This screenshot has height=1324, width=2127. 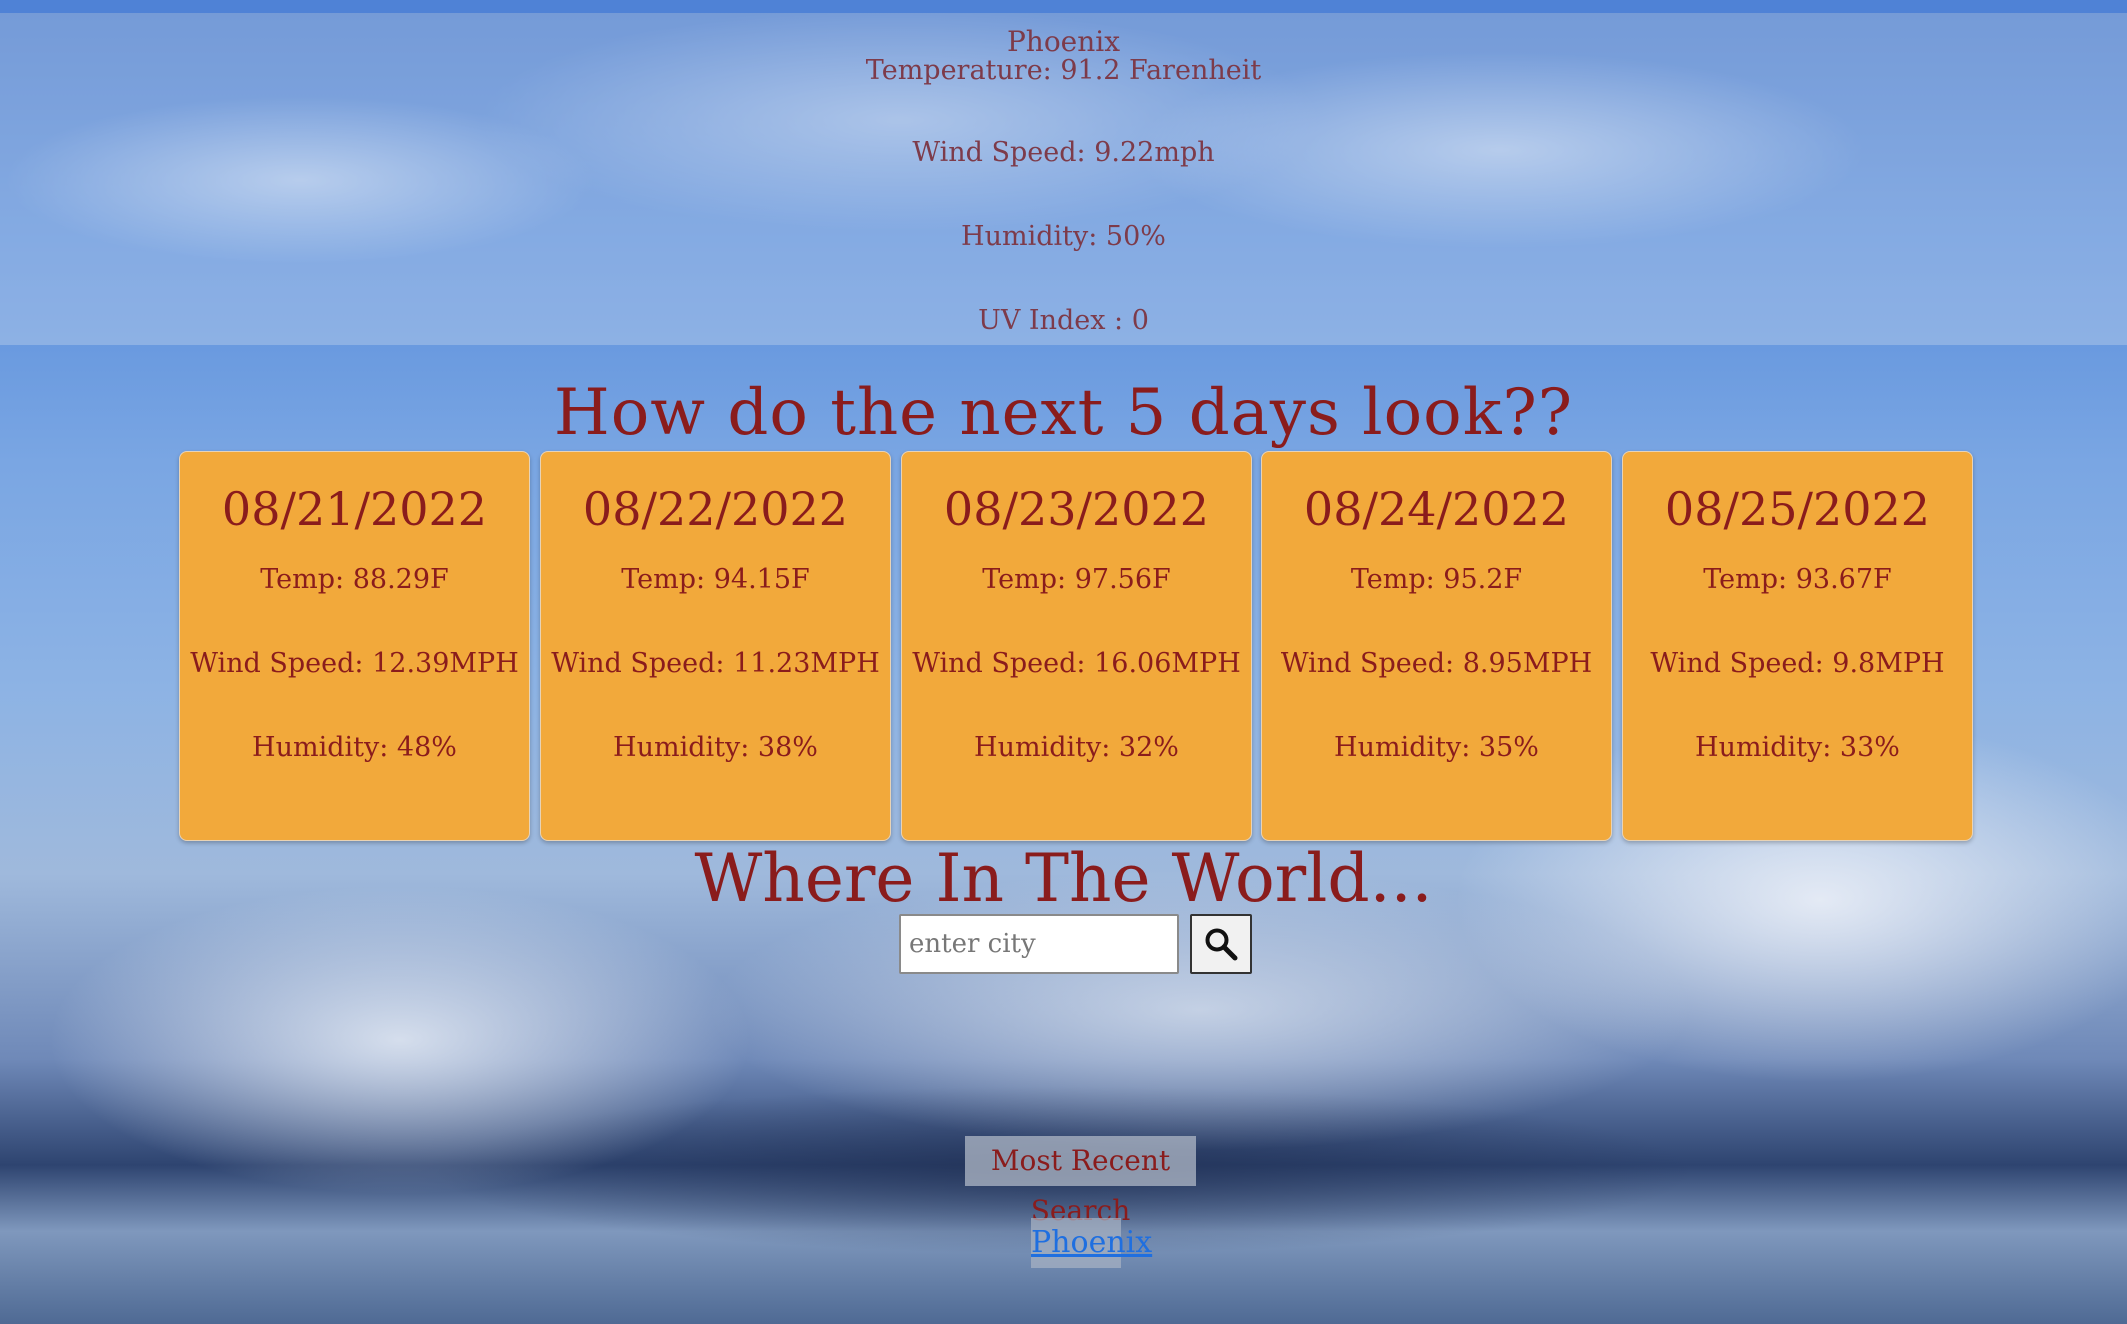 I want to click on forecast-humidity: Humidity: 33%, so click(x=1797, y=747).